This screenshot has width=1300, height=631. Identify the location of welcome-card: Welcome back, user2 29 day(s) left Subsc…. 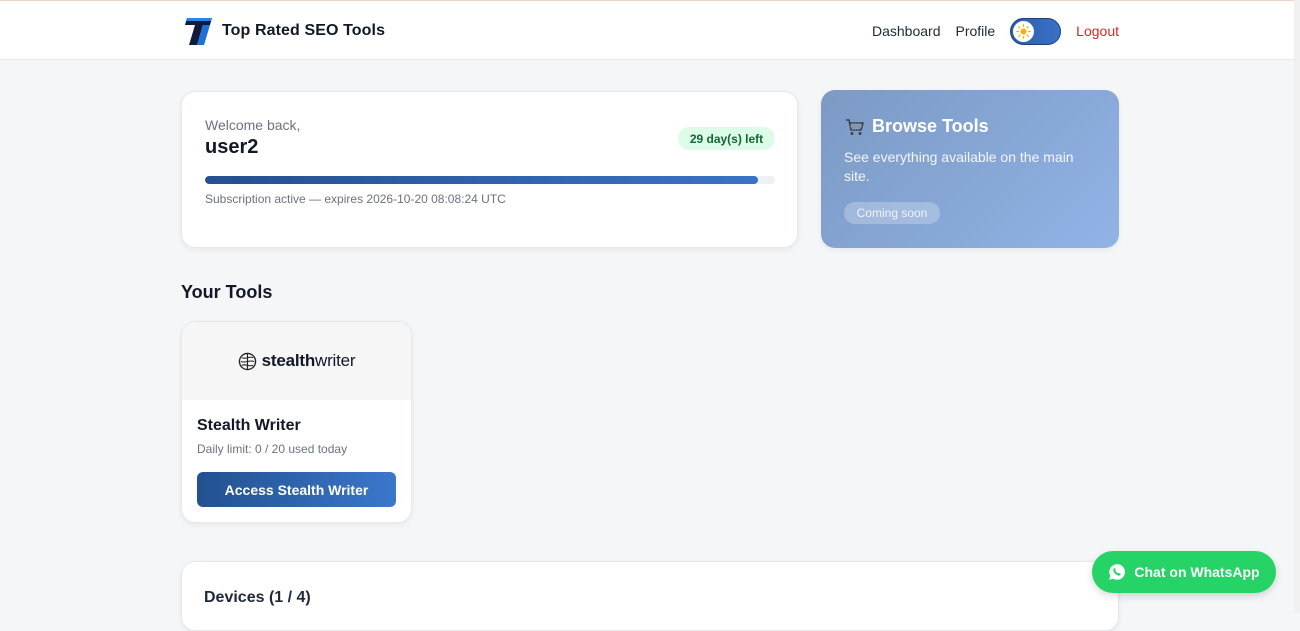
(489, 169).